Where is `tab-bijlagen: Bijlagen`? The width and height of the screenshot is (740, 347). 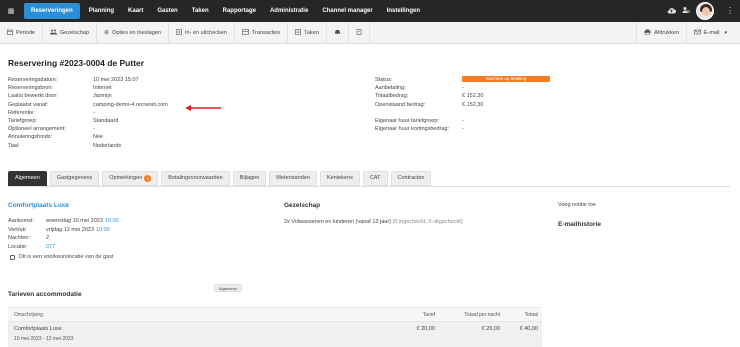 tab-bijlagen: Bijlagen is located at coordinates (249, 178).